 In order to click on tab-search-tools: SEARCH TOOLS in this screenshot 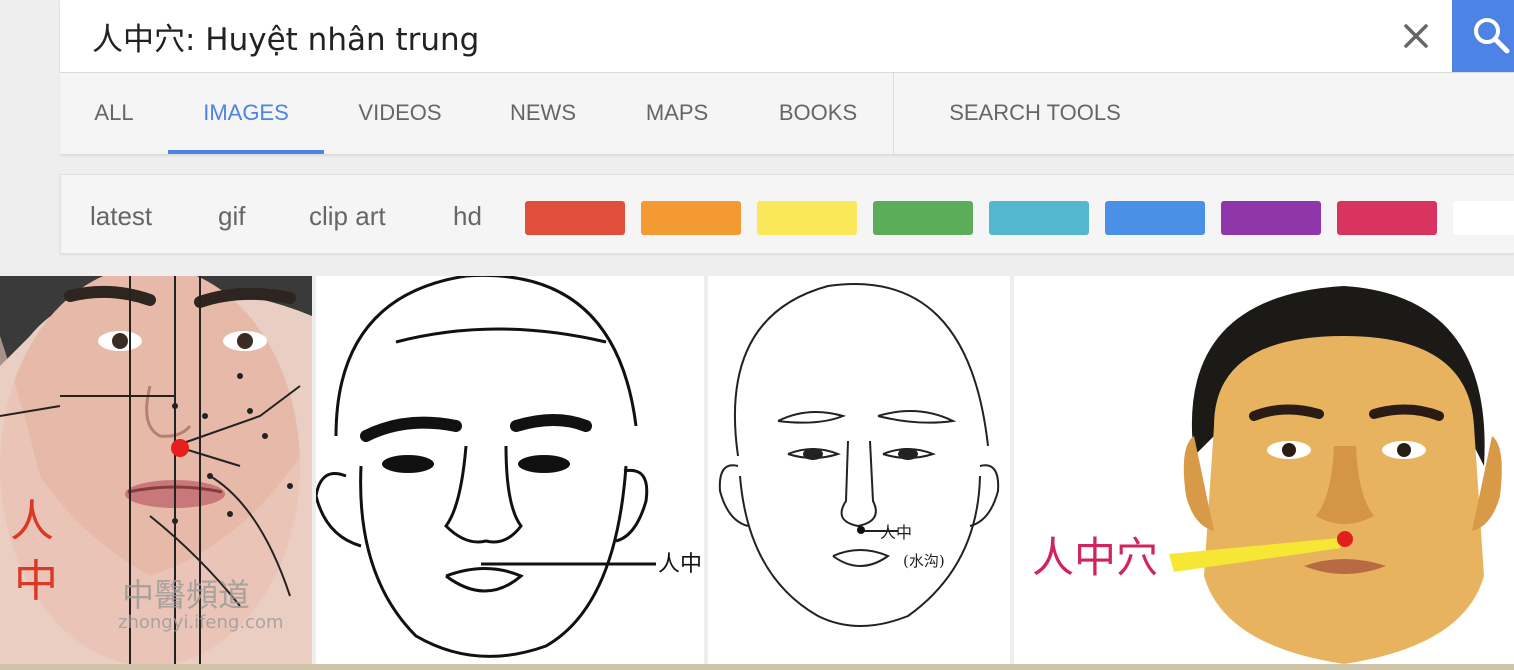, I will do `click(1035, 113)`.